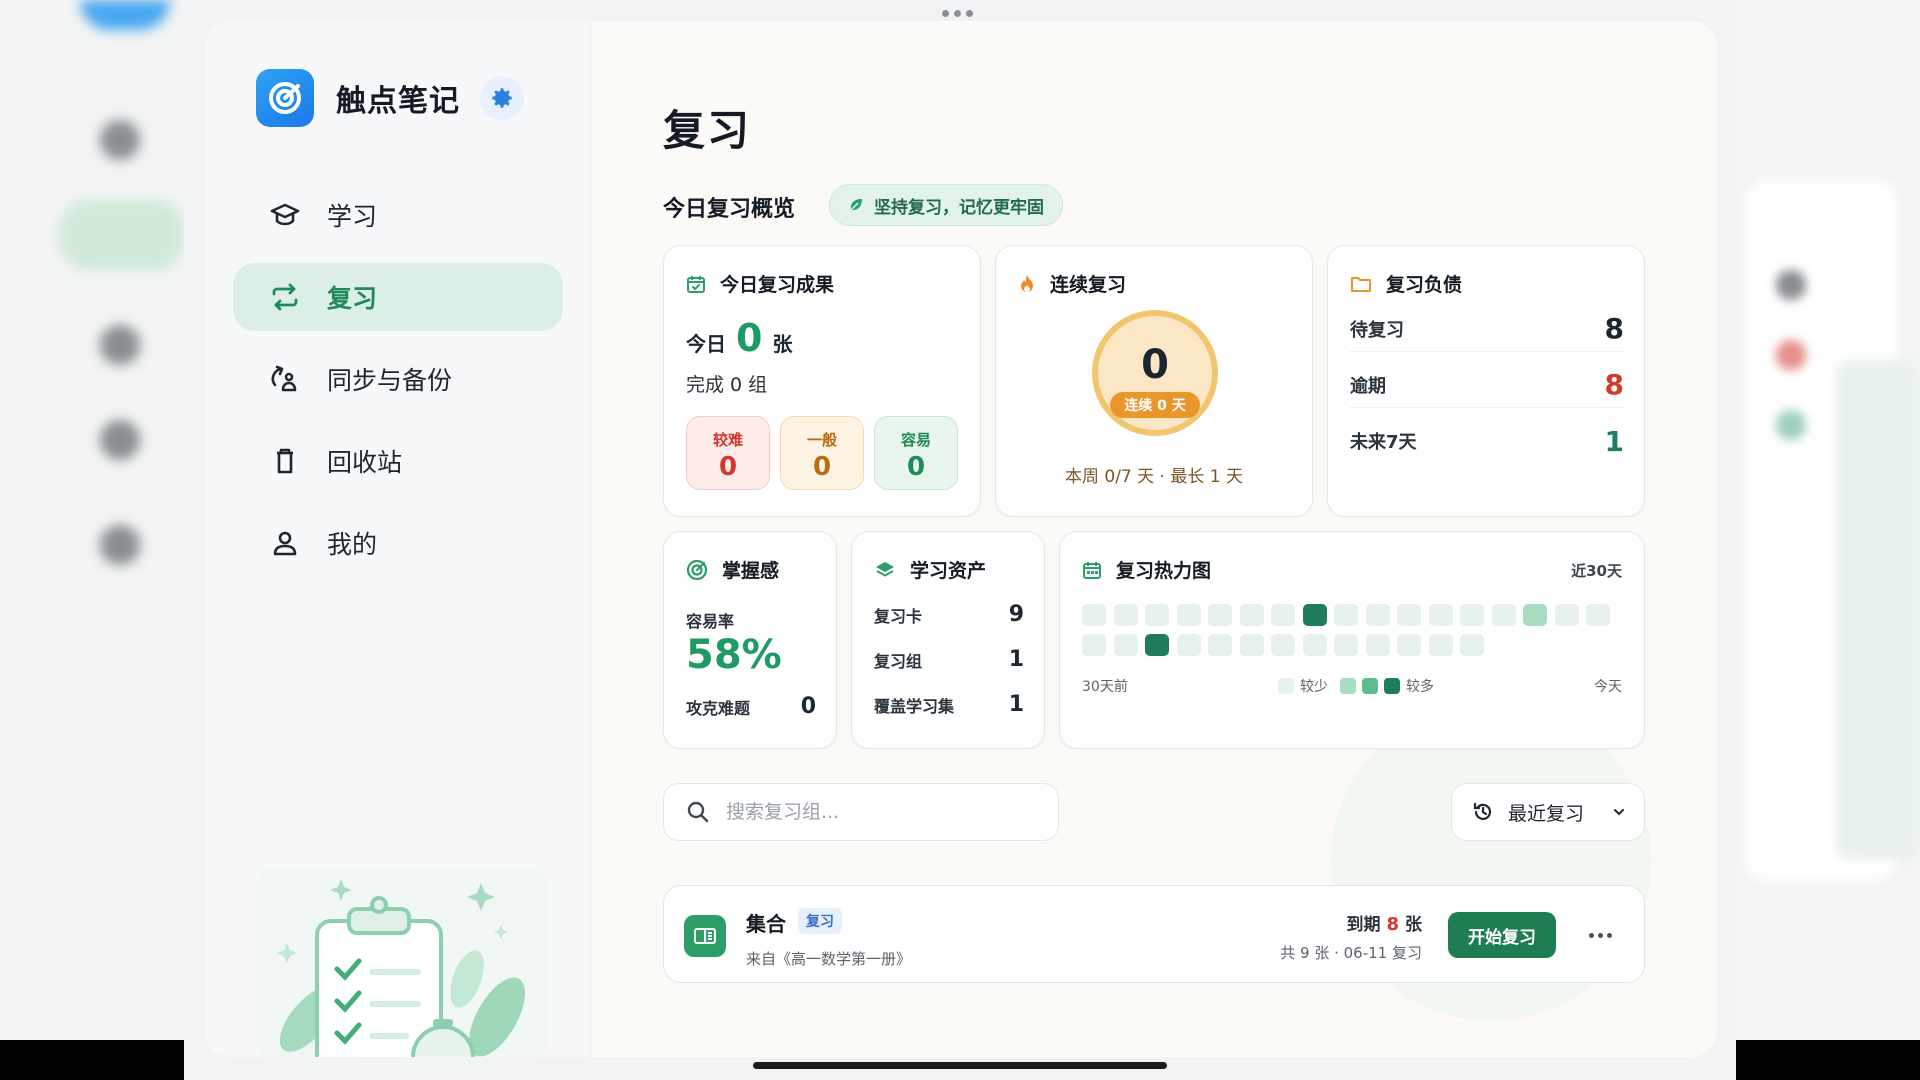 Image resolution: width=1920 pixels, height=1080 pixels. I want to click on sidebar-item-label: 同步与备份, so click(390, 380).